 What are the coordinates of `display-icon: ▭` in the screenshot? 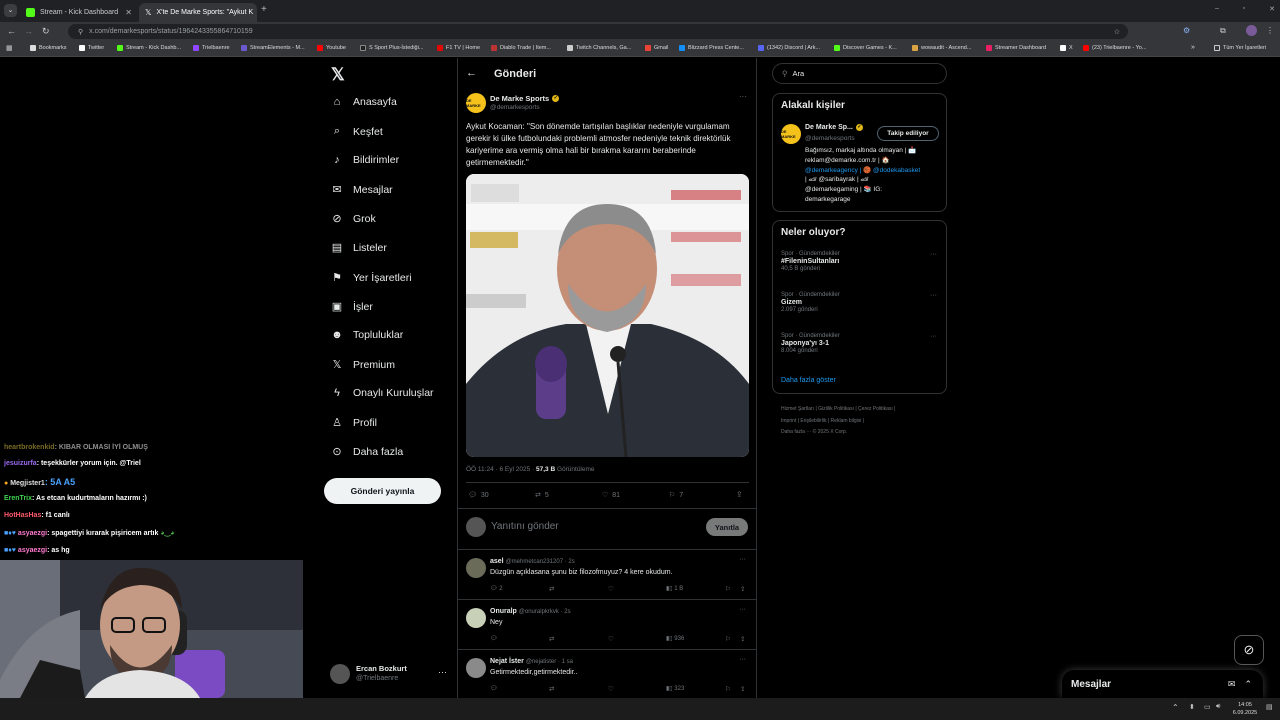 It's located at (1207, 707).